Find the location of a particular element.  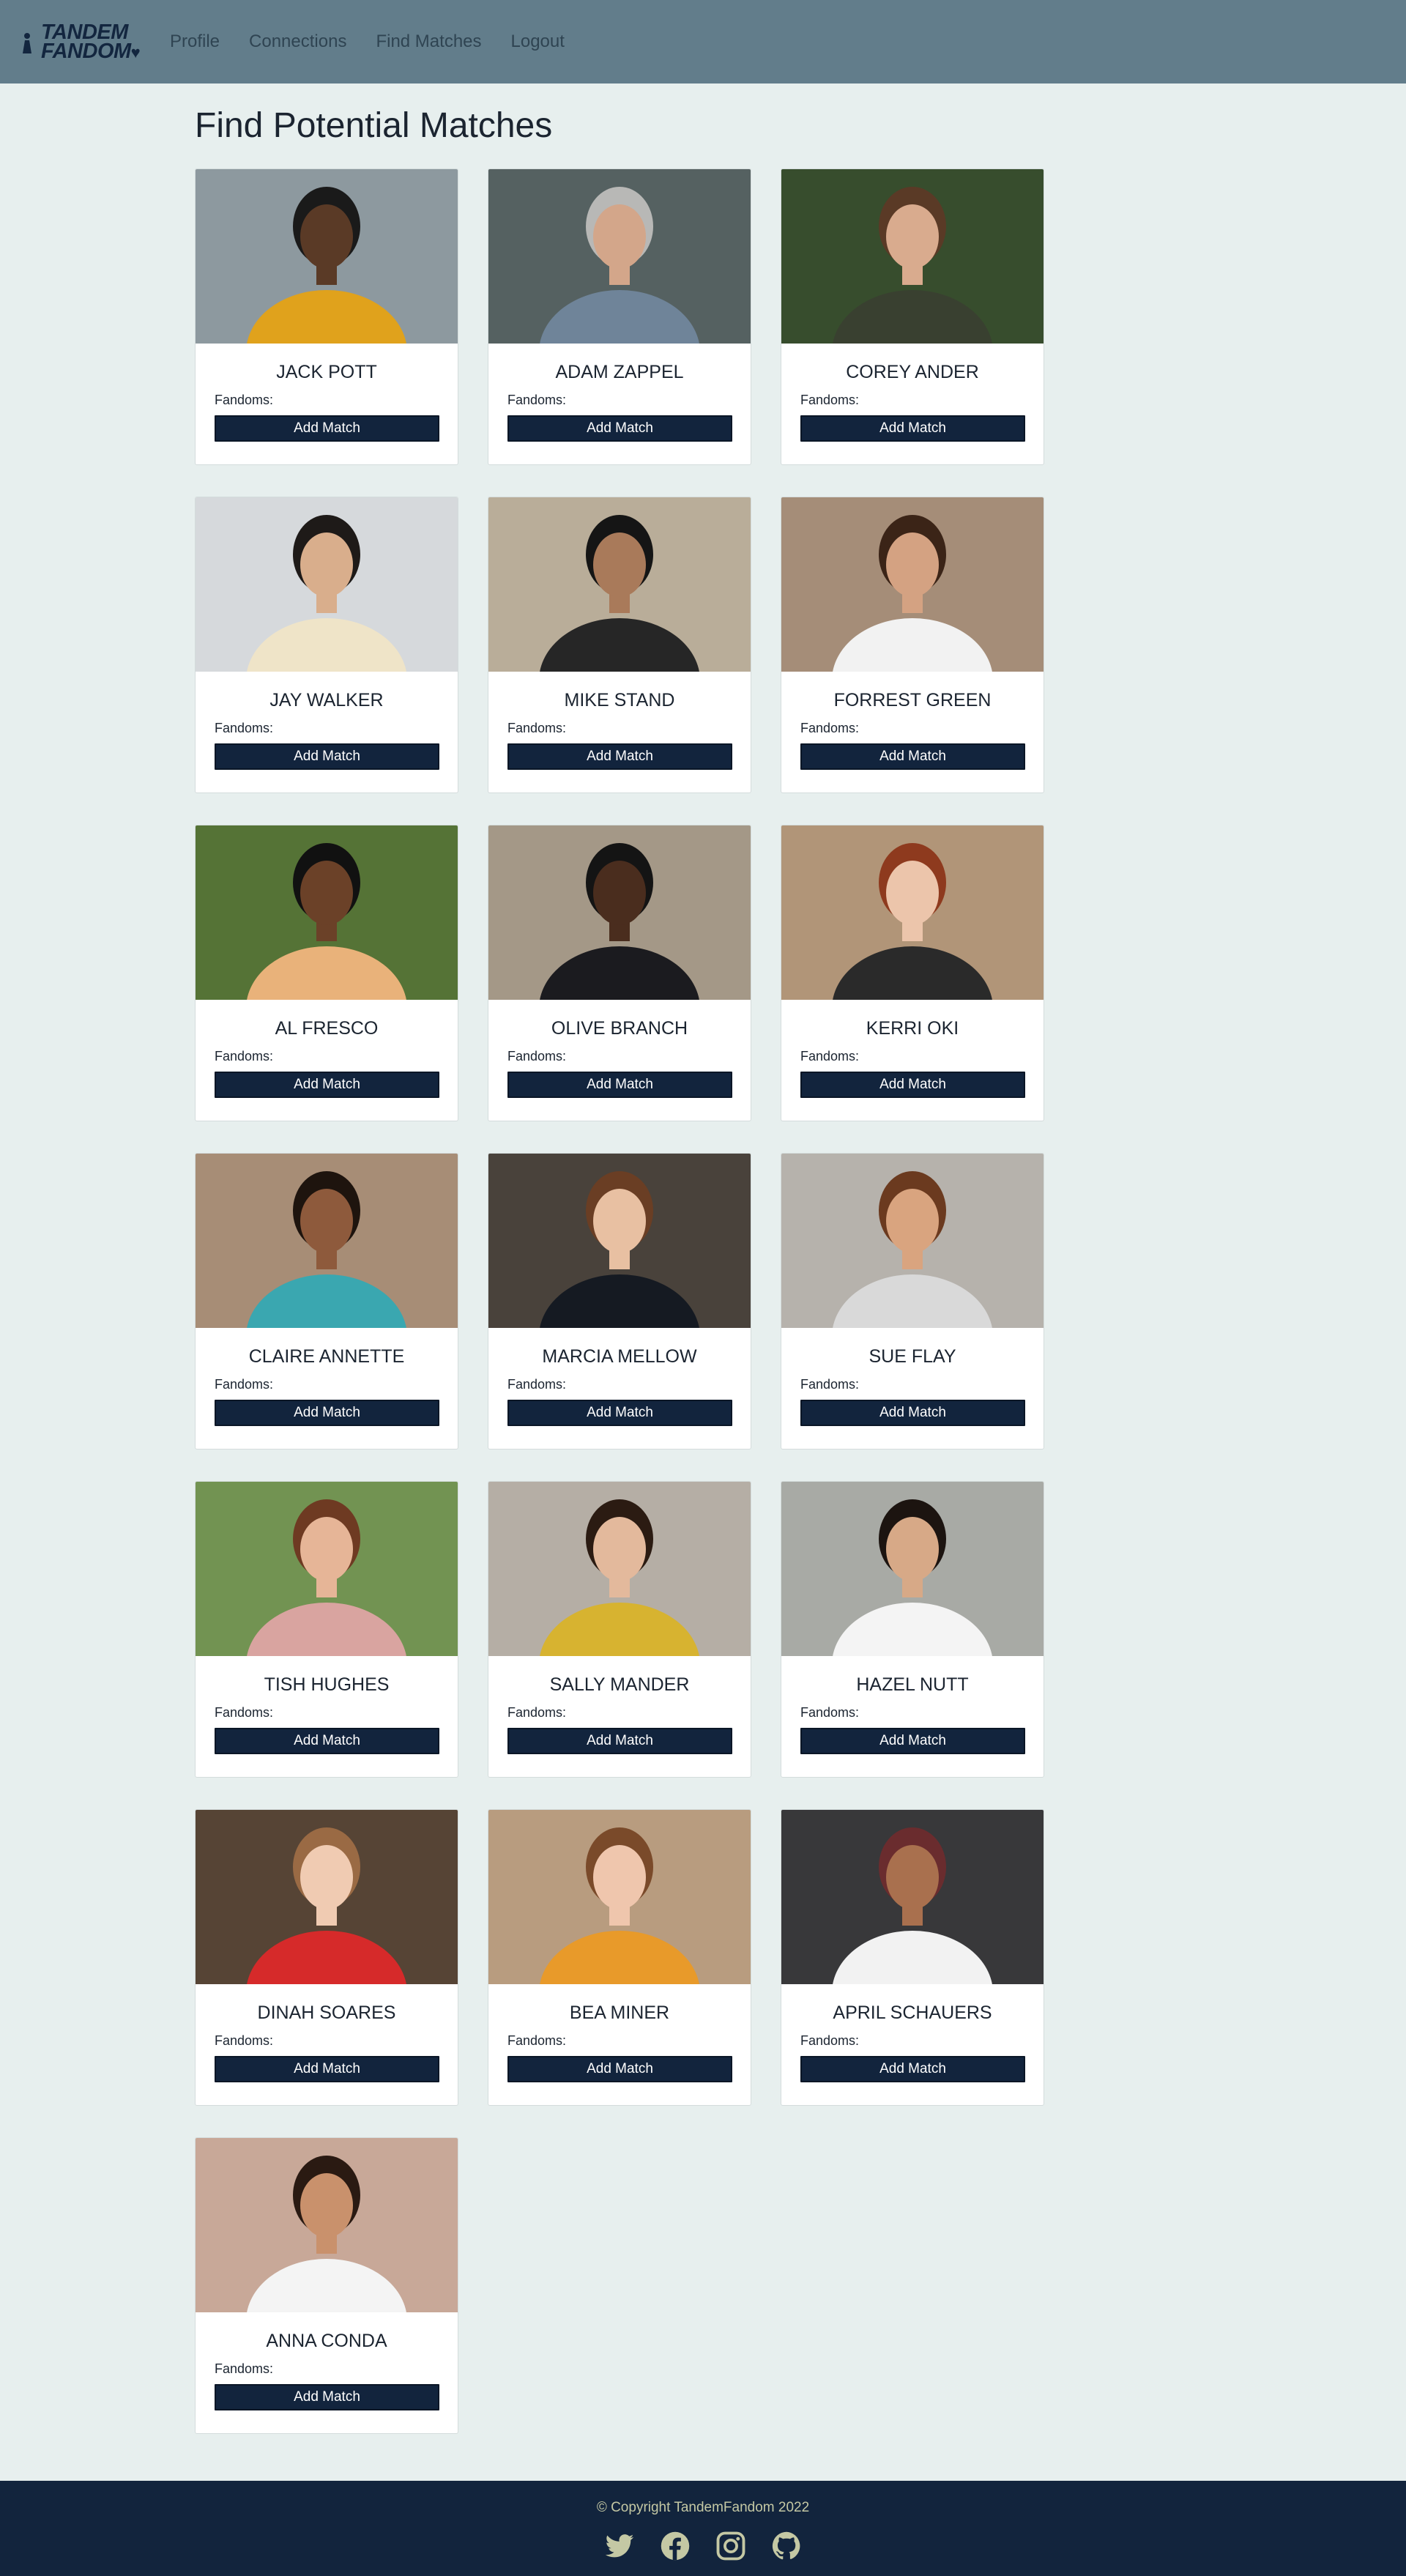

match-name: SUE FLAY is located at coordinates (912, 1356).